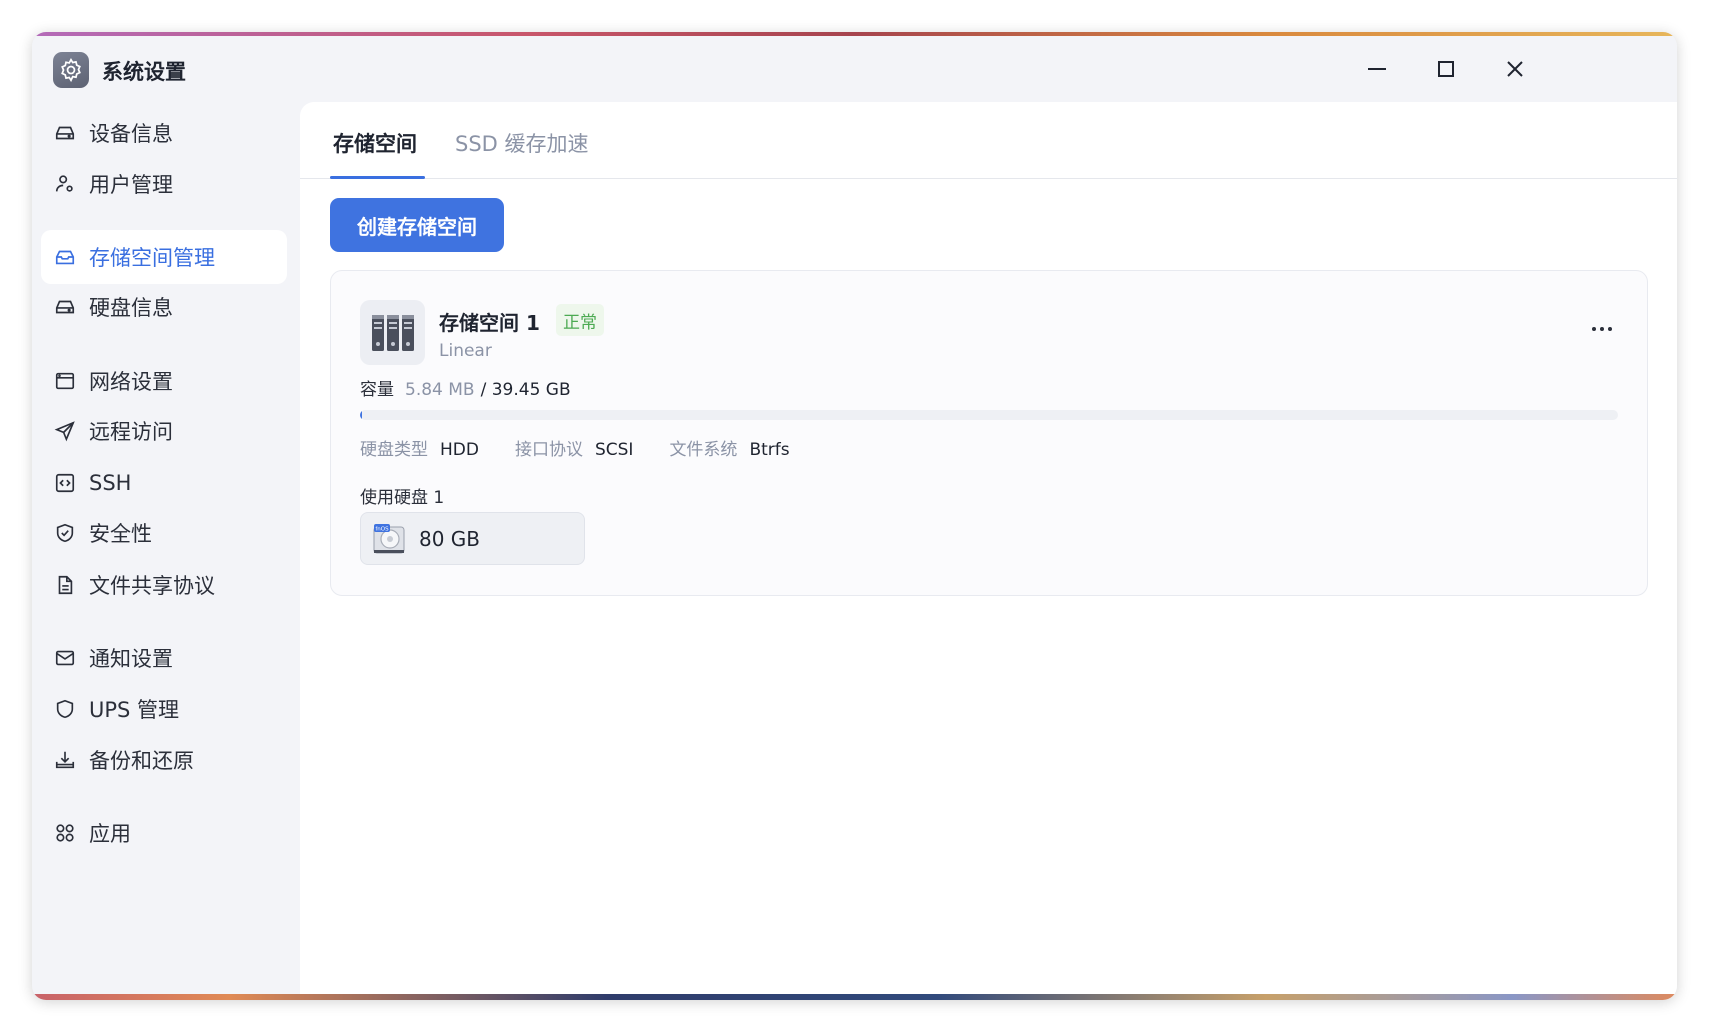 The image size is (1709, 1033). I want to click on sidebar-item-ups-management: UPS 管理, so click(164, 709).